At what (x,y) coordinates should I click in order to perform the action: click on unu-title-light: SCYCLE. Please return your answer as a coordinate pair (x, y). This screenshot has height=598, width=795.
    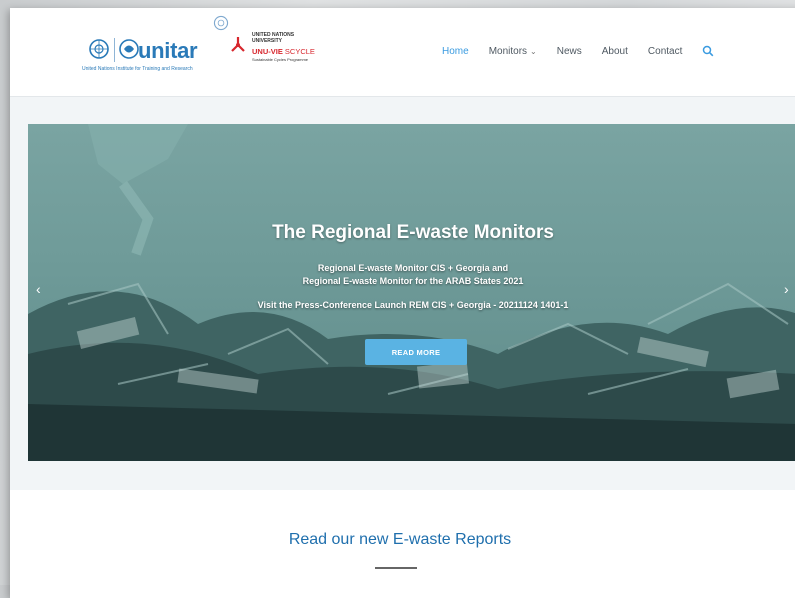
    Looking at the image, I should click on (298, 51).